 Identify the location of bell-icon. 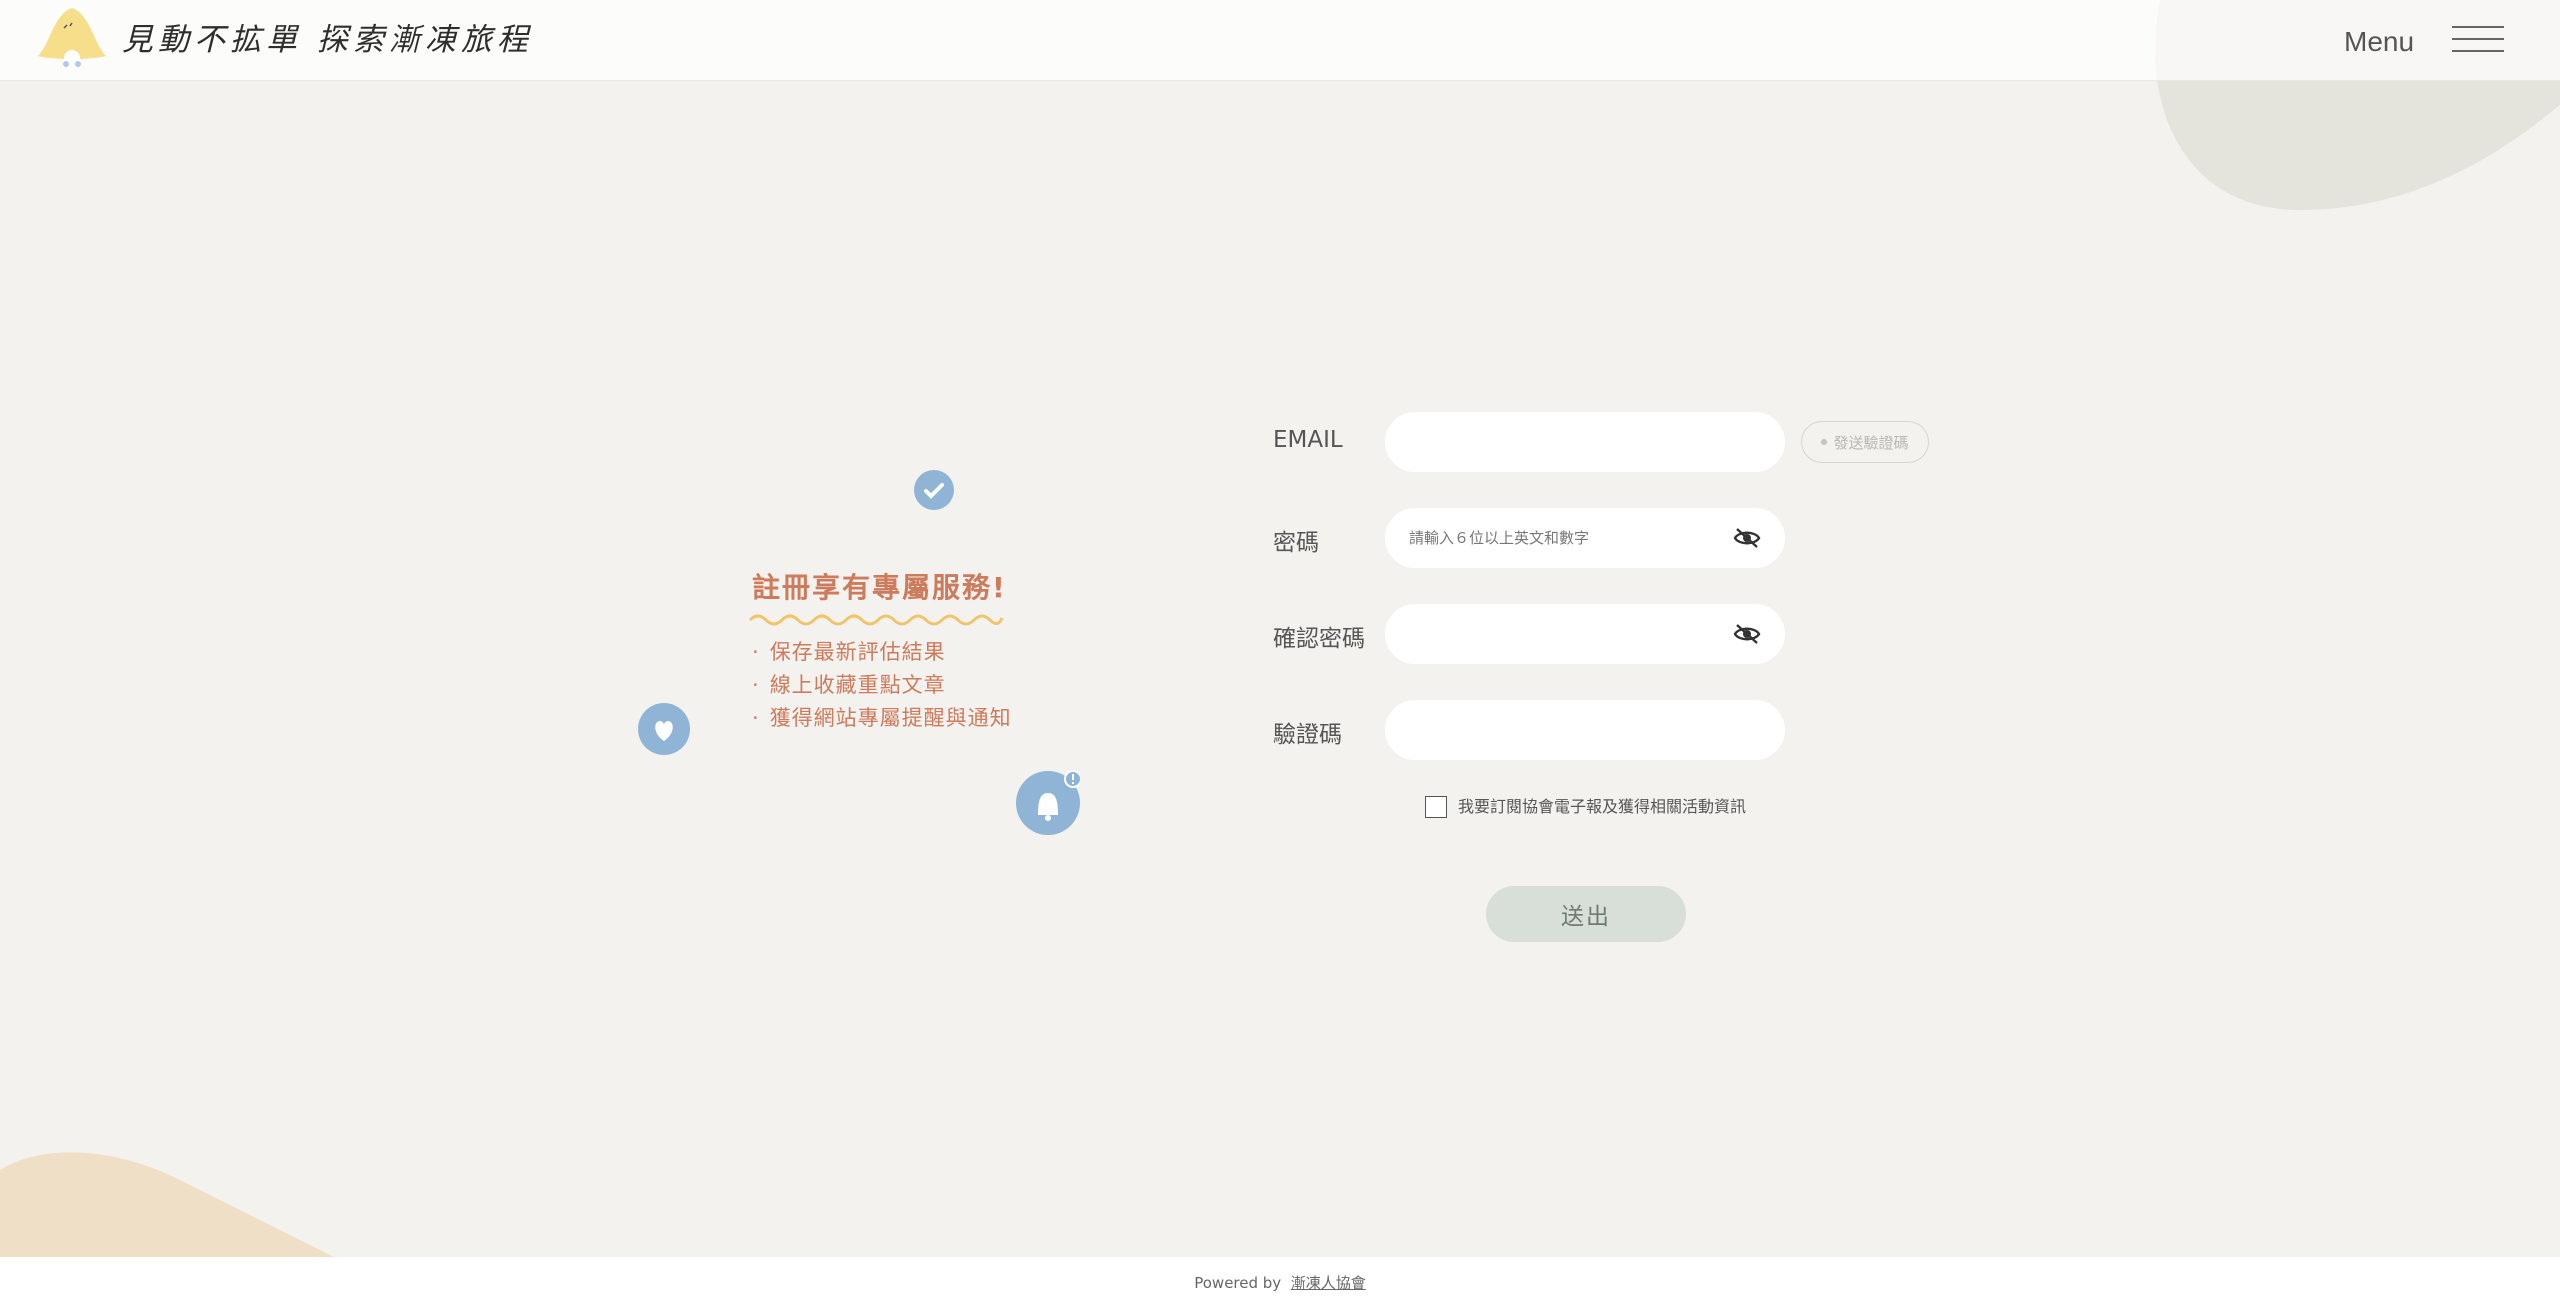
(1049, 802).